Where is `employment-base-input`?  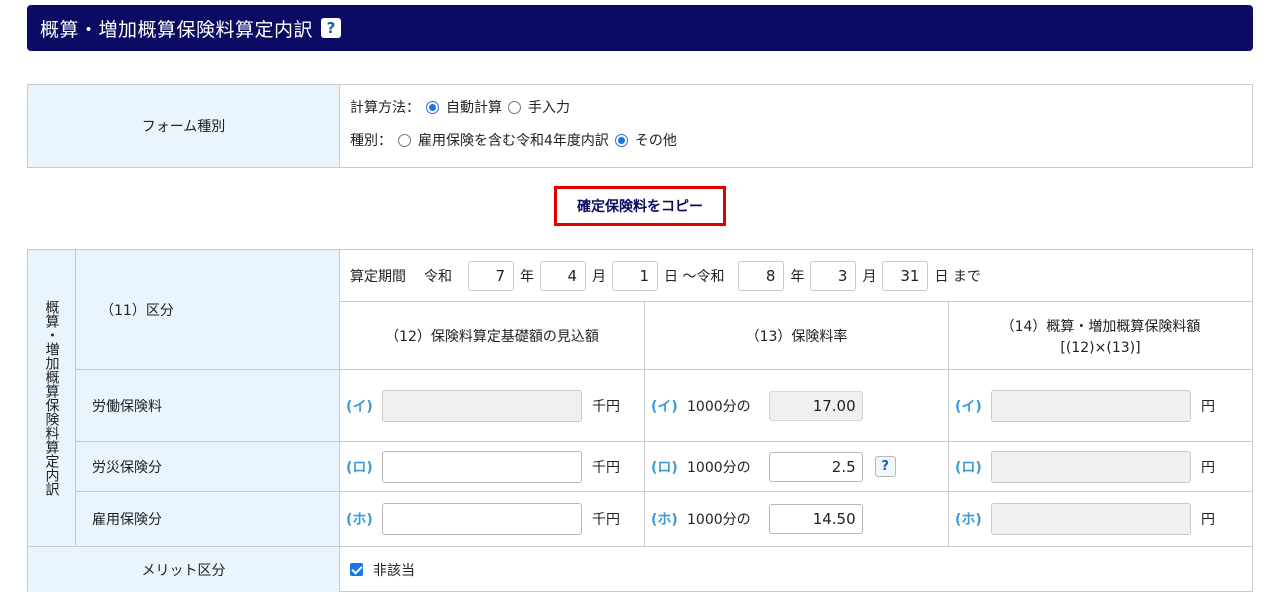
employment-base-input is located at coordinates (482, 519).